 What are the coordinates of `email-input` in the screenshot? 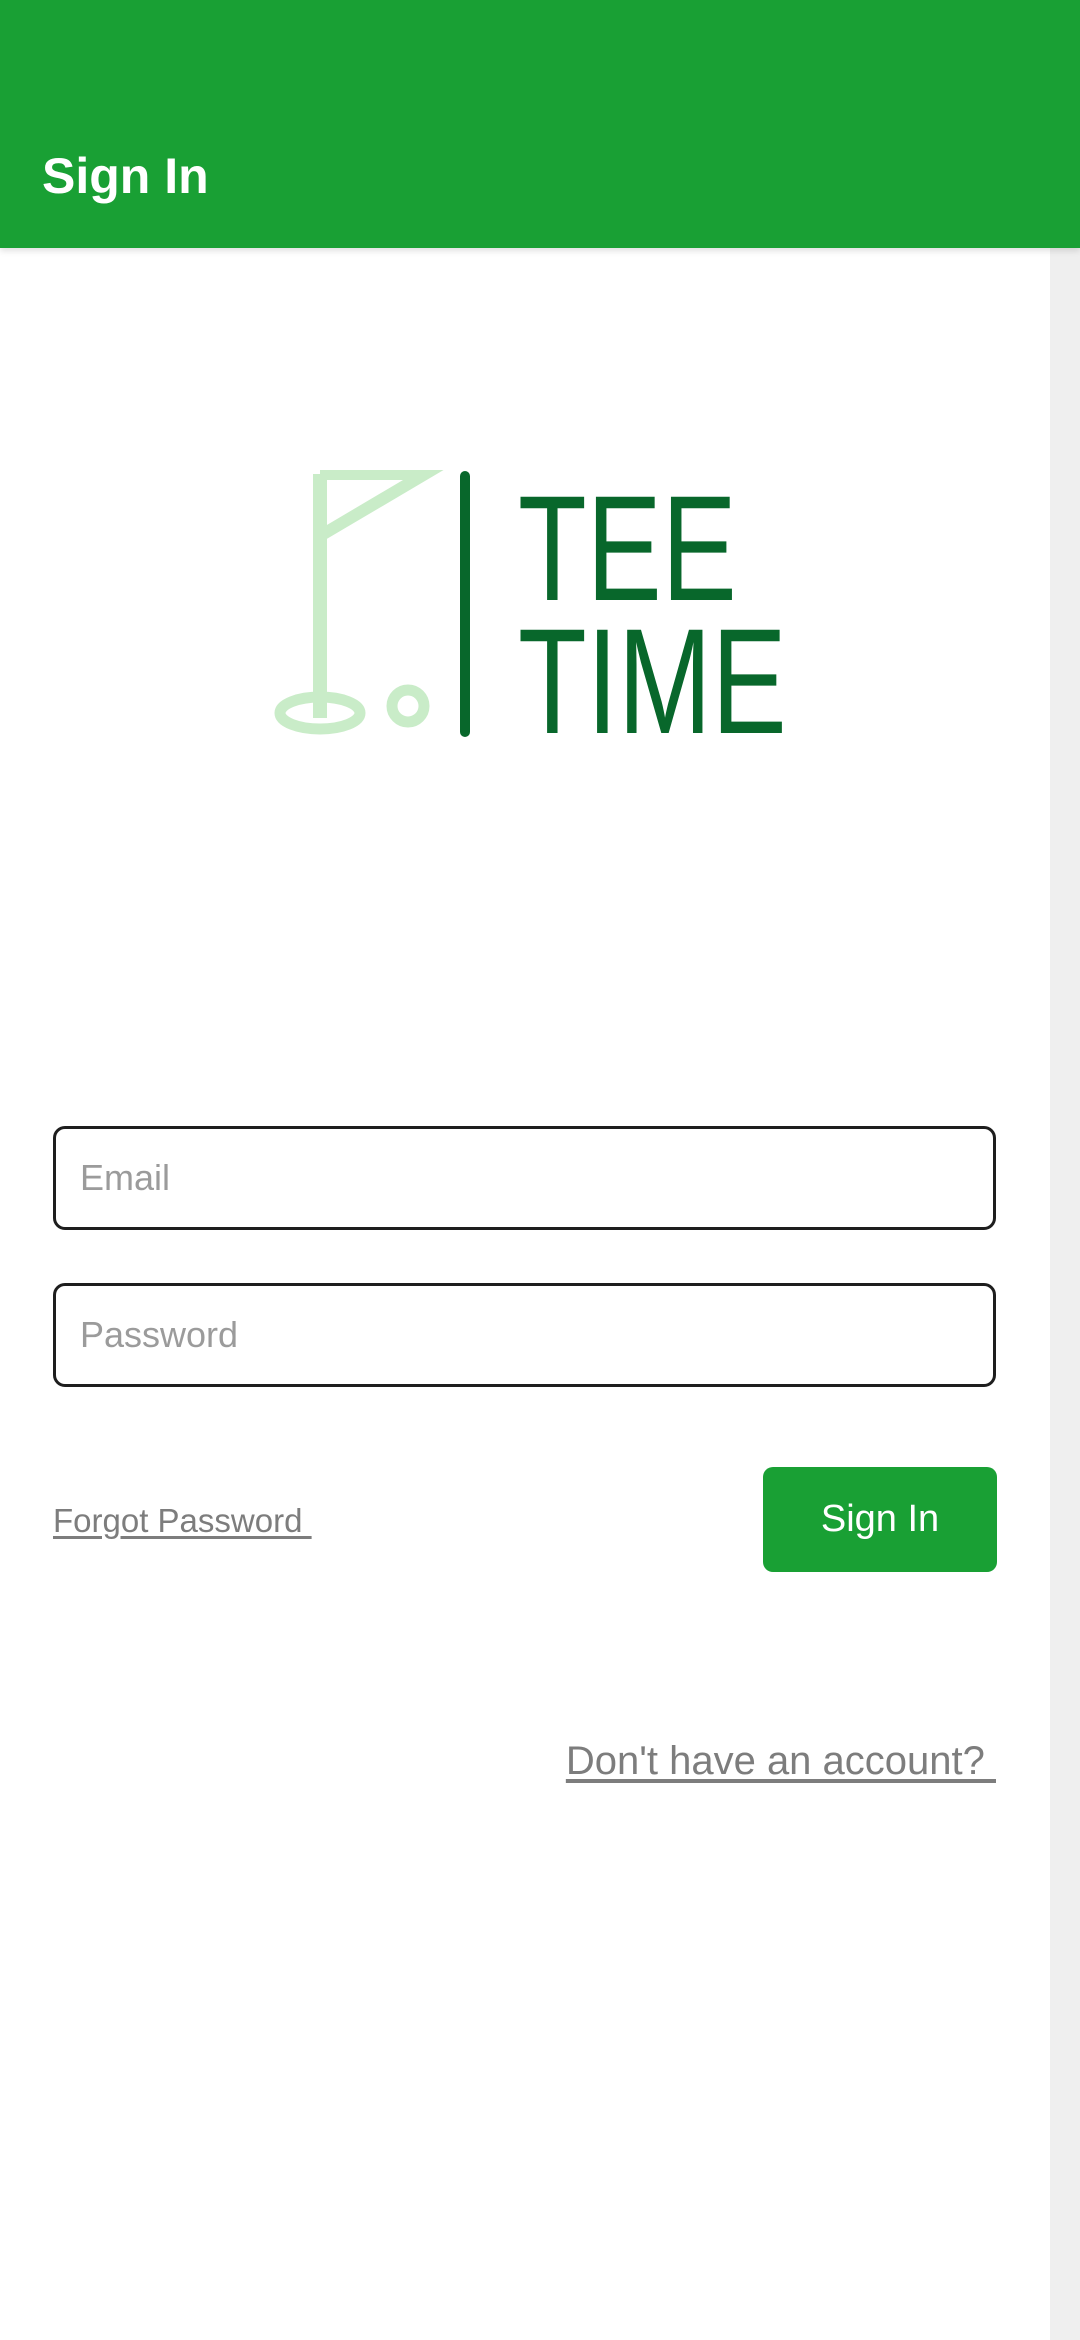 It's located at (524, 1178).